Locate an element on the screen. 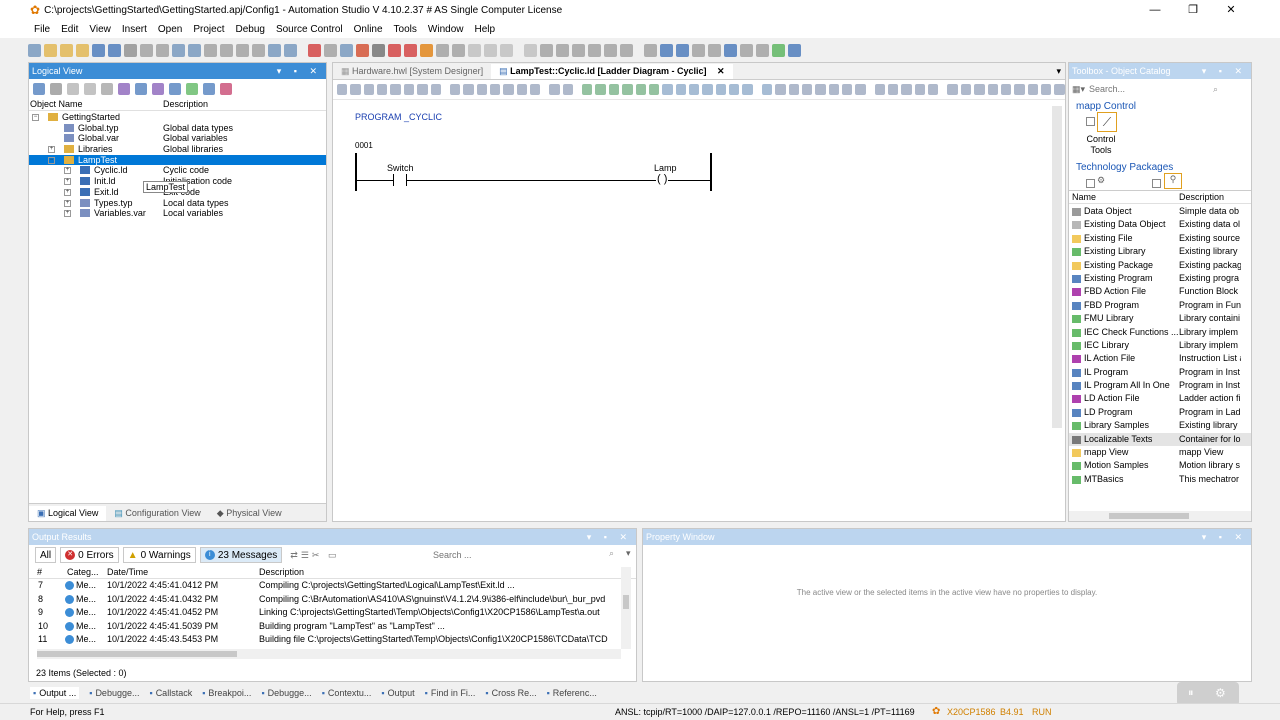 This screenshot has height=720, width=1280. menu-online: Online is located at coordinates (368, 29).